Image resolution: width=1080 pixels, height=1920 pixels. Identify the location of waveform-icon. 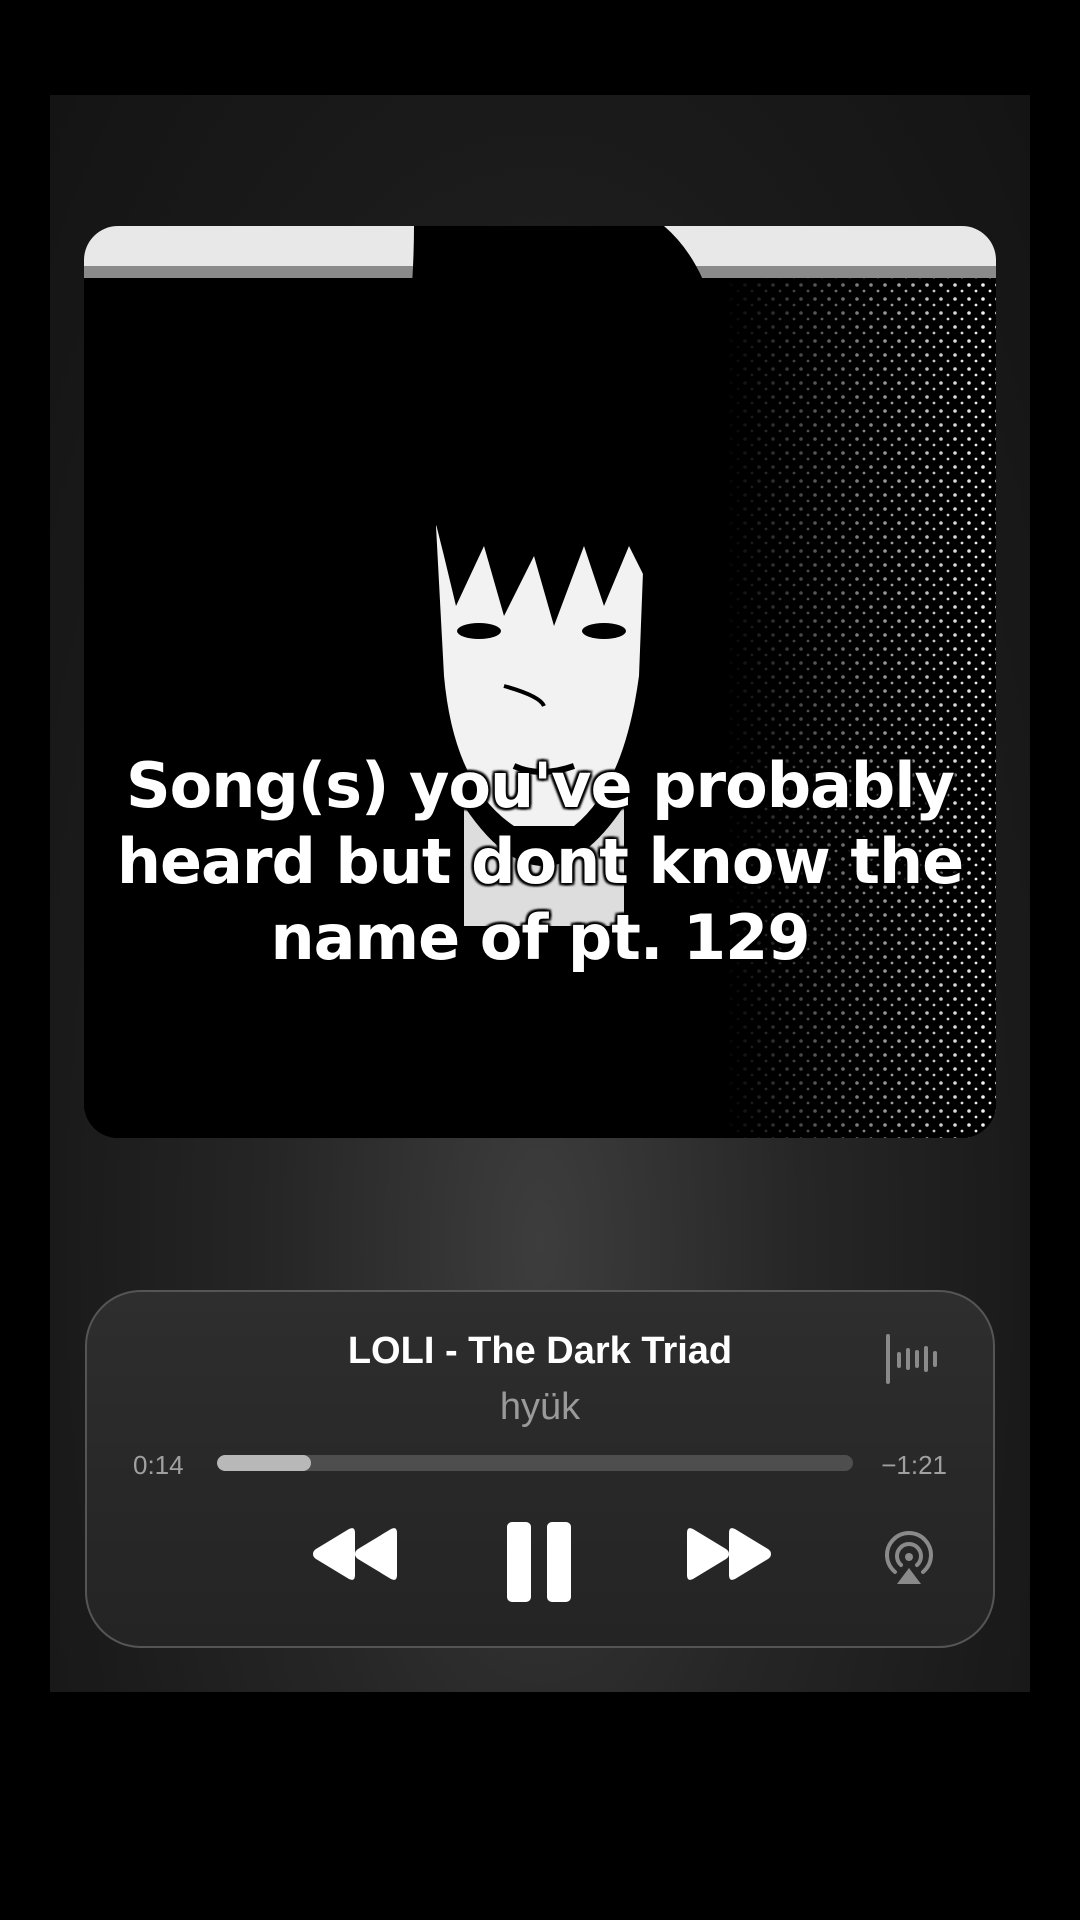
(911, 1359).